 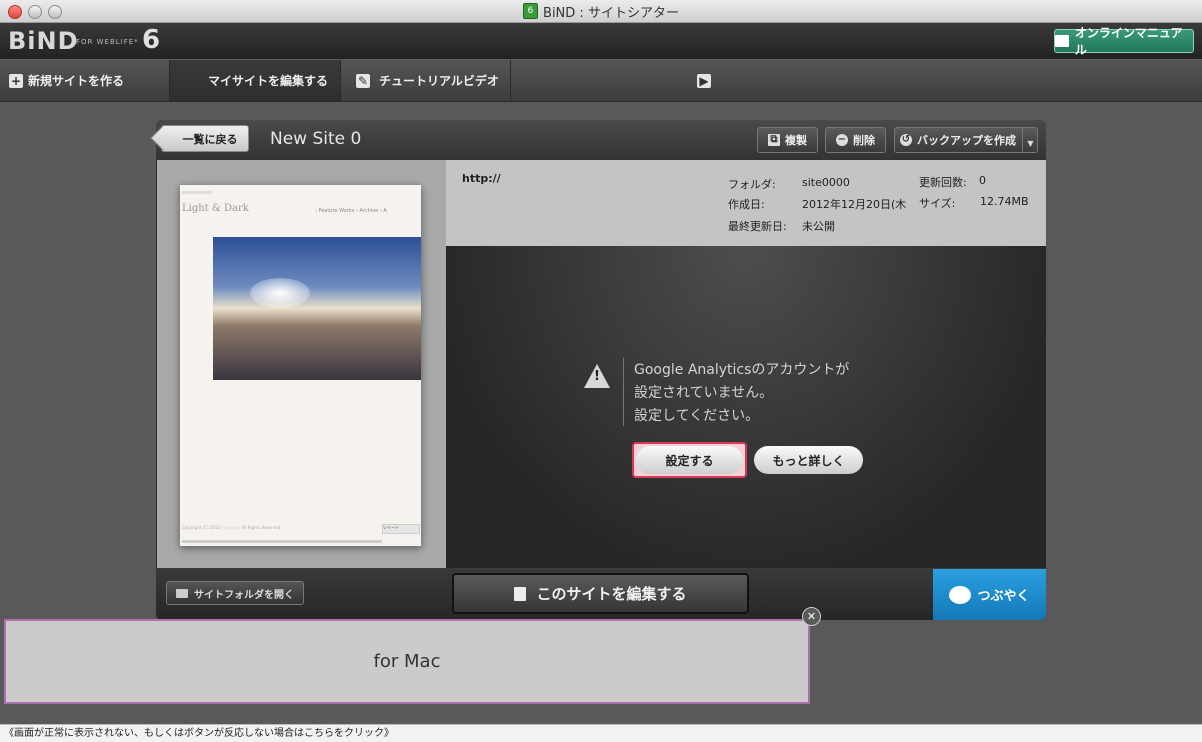 What do you see at coordinates (854, 204) in the screenshot?
I see `created-value: 2012年12月20日(木` at bounding box center [854, 204].